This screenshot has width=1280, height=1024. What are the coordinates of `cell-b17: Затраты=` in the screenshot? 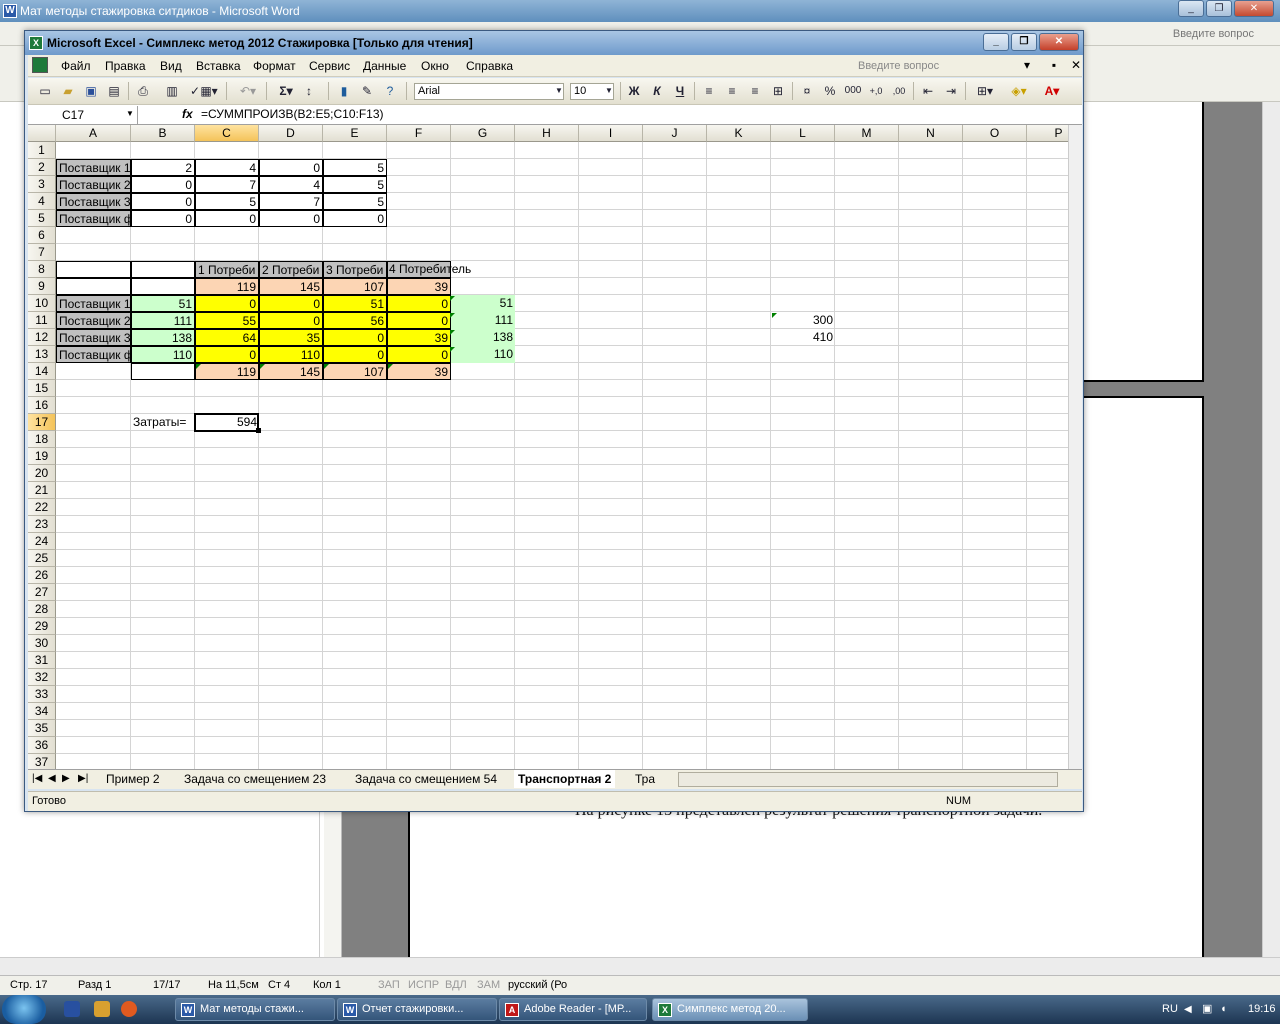 It's located at (163, 422).